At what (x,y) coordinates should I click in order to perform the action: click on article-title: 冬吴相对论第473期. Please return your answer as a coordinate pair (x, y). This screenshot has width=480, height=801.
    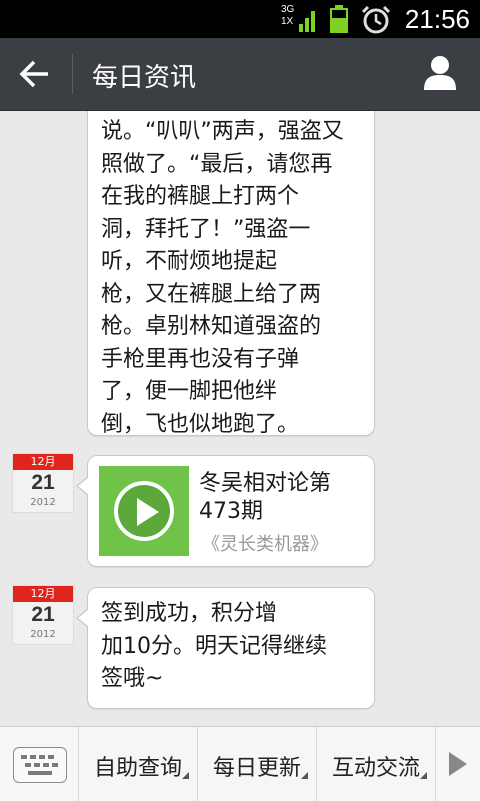
    Looking at the image, I should click on (265, 497).